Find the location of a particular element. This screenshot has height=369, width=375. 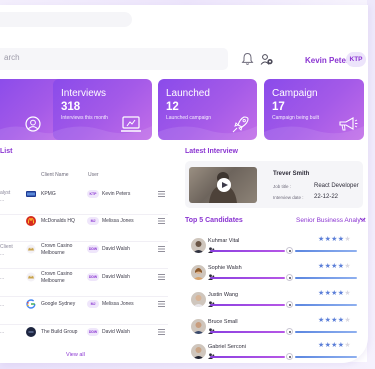

interviewee-name: Trever Smith is located at coordinates (291, 174).